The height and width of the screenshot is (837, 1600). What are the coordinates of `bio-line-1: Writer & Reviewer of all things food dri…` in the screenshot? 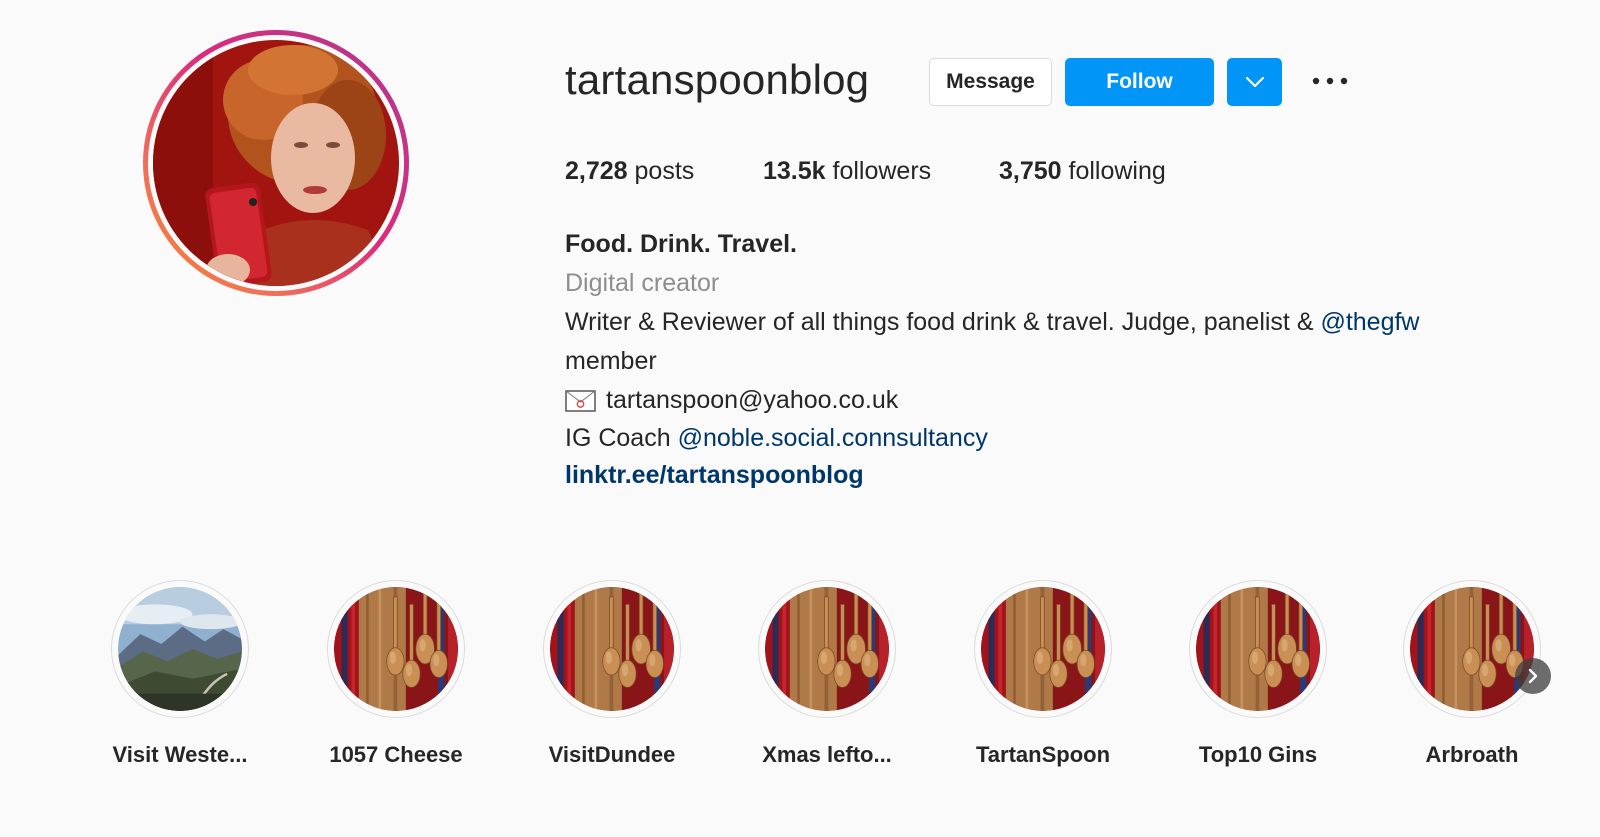 It's located at (992, 322).